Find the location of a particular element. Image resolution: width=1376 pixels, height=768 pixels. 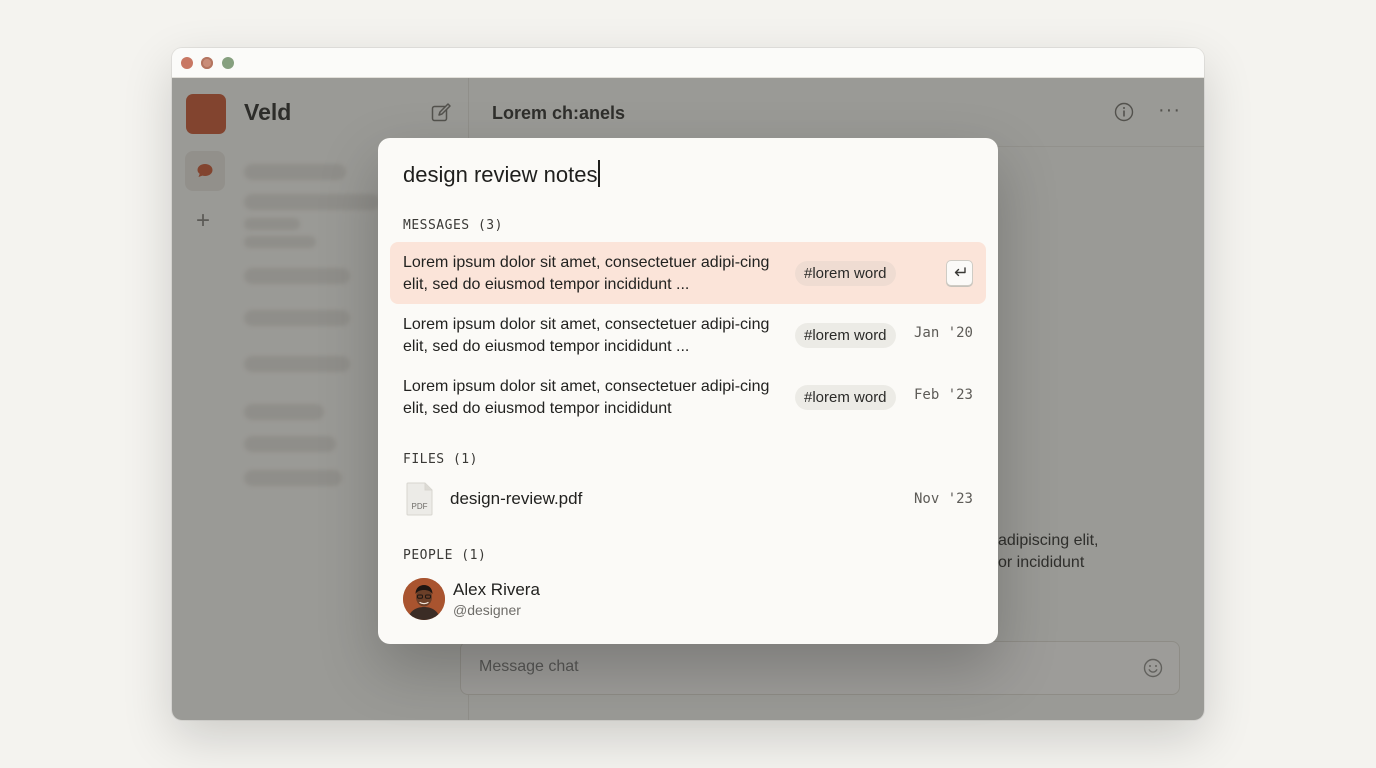

search-query-text: design review notes is located at coordinates (500, 174).